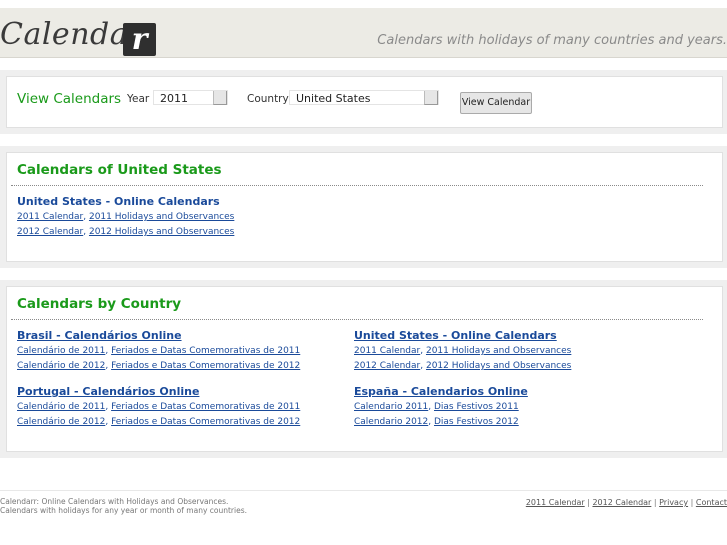  I want to click on logo-icon: r, so click(139, 39).